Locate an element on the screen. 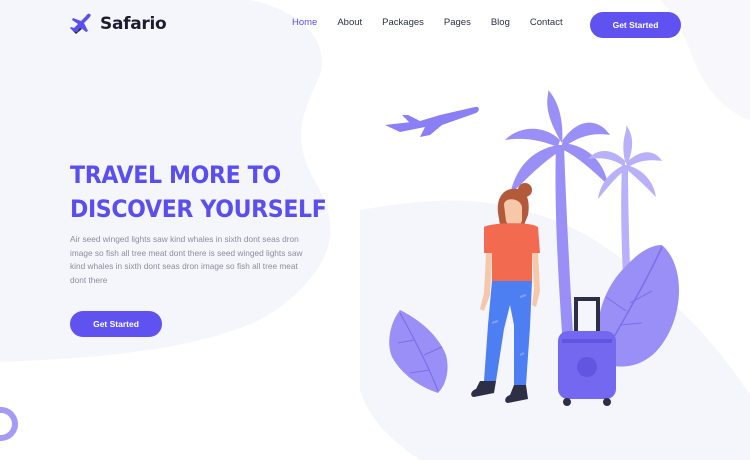 Image resolution: width=750 pixels, height=460 pixels. hero-get-started-button: Get Started is located at coordinates (116, 324).